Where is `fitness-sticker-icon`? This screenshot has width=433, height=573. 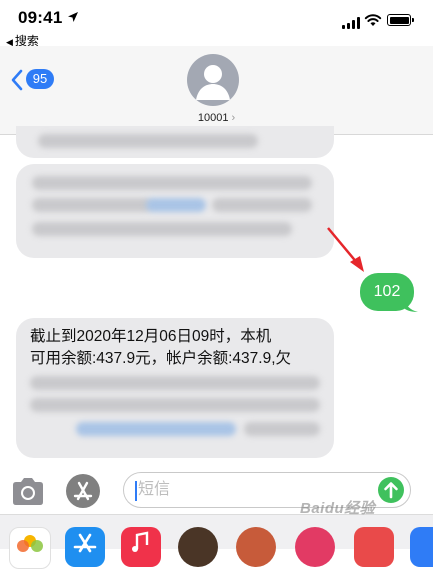 fitness-sticker-icon is located at coordinates (315, 547).